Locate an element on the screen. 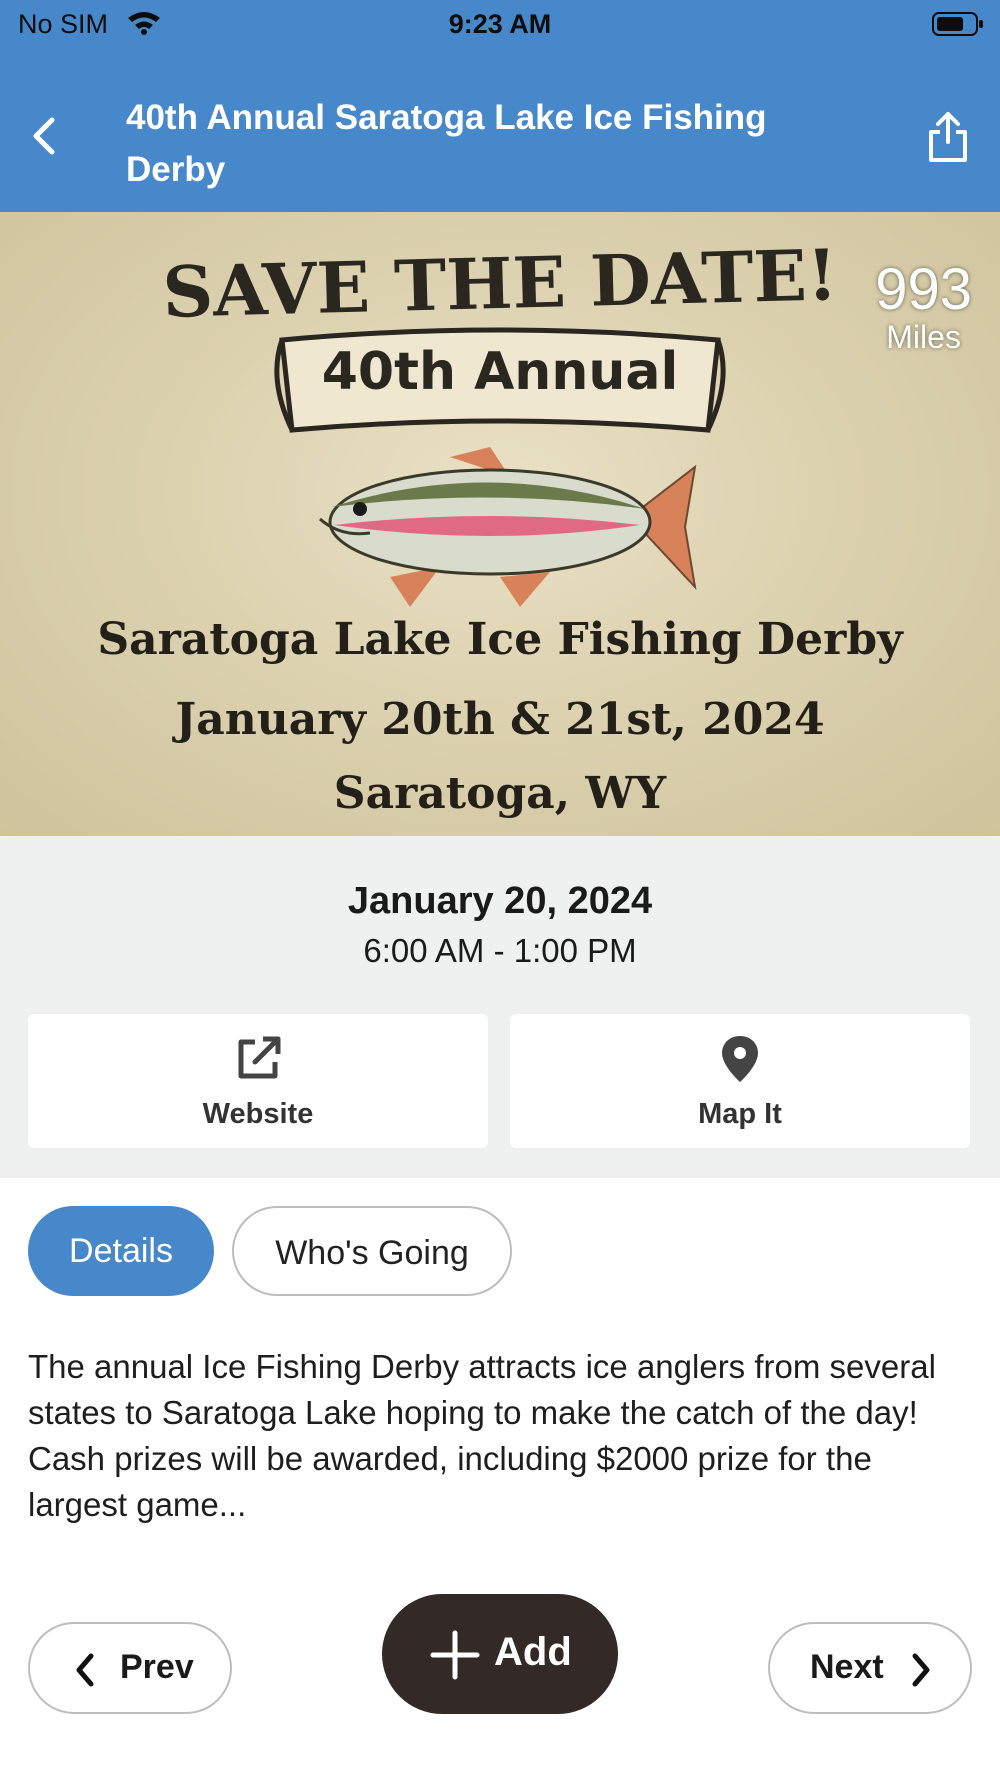  prev-label: Prev is located at coordinates (157, 1667).